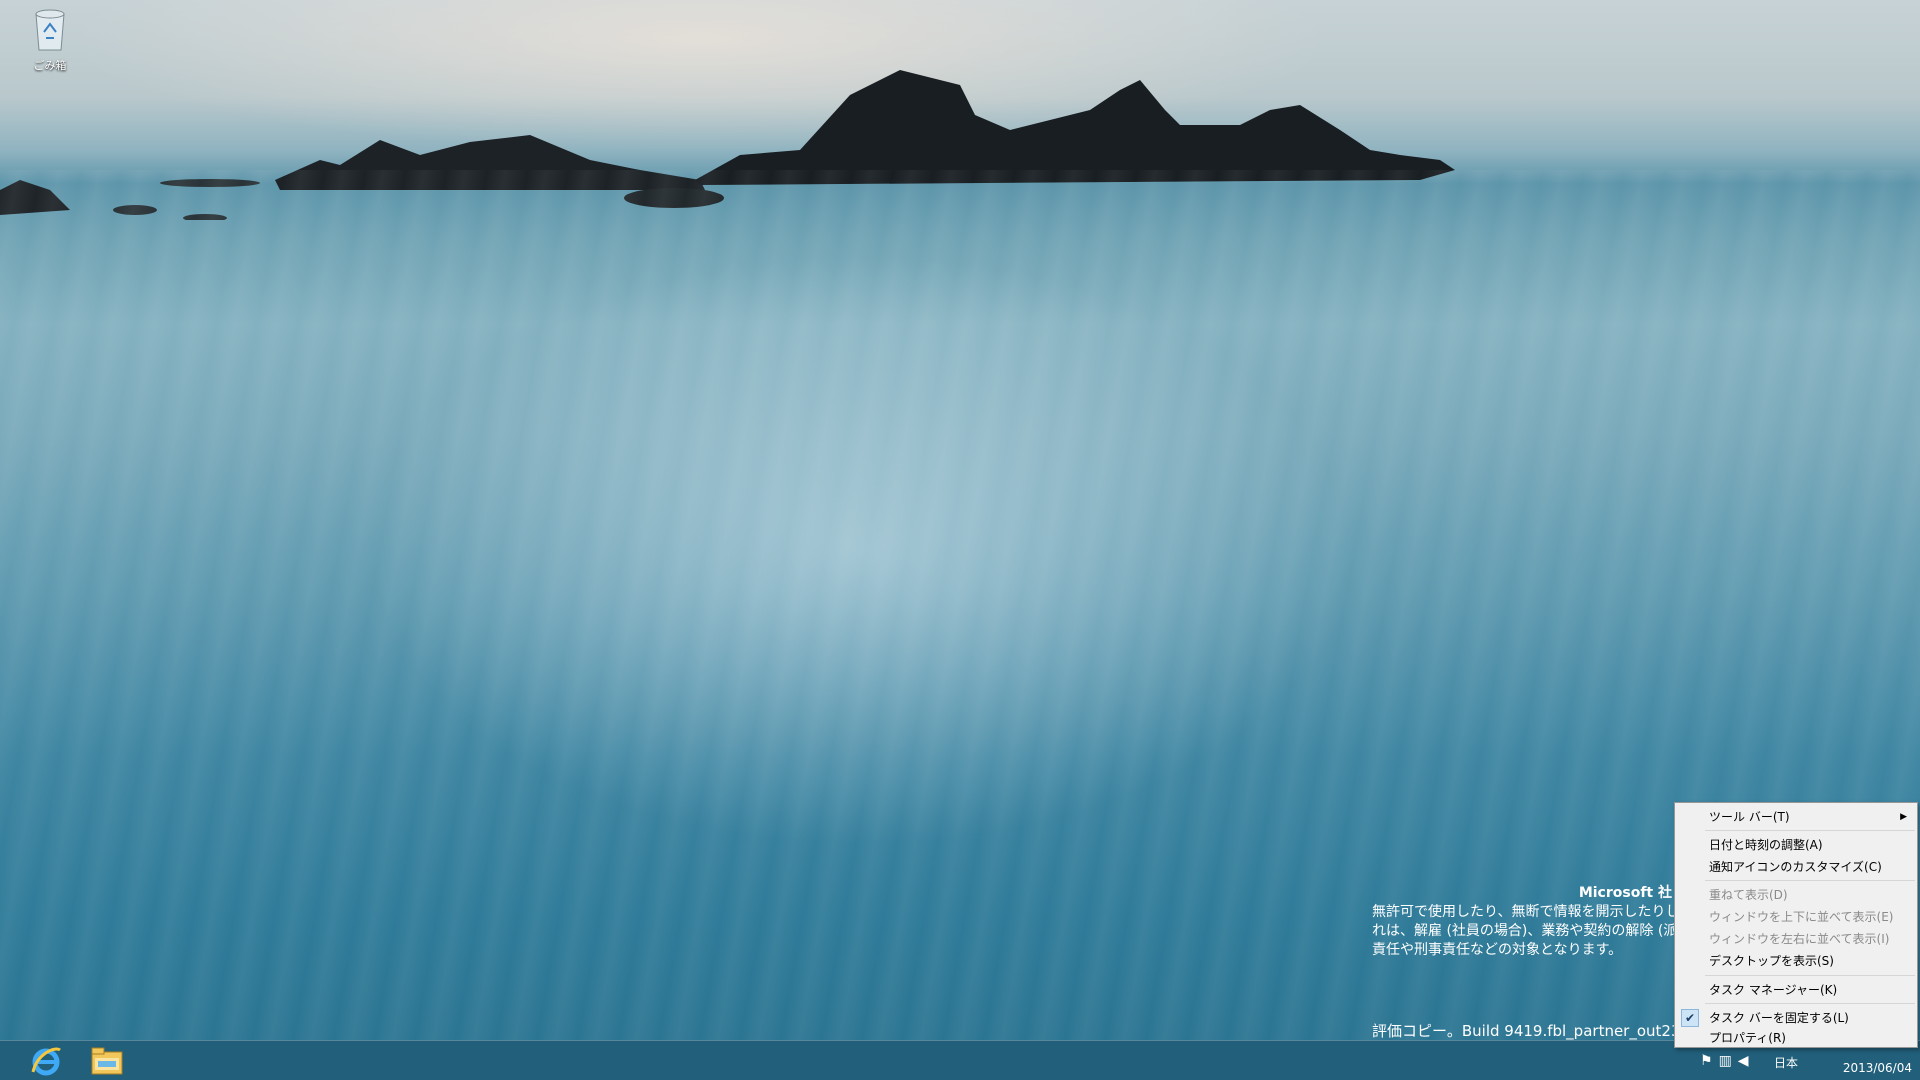 This screenshot has width=1920, height=1080. Describe the element at coordinates (1771, 961) in the screenshot. I see `menu-item-label: デスクトップを表示(S)` at that location.